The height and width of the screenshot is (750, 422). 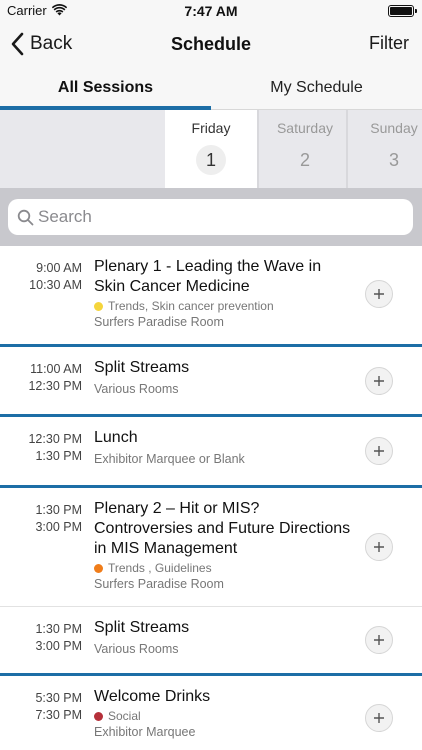 I want to click on battery-icon, so click(x=402, y=11).